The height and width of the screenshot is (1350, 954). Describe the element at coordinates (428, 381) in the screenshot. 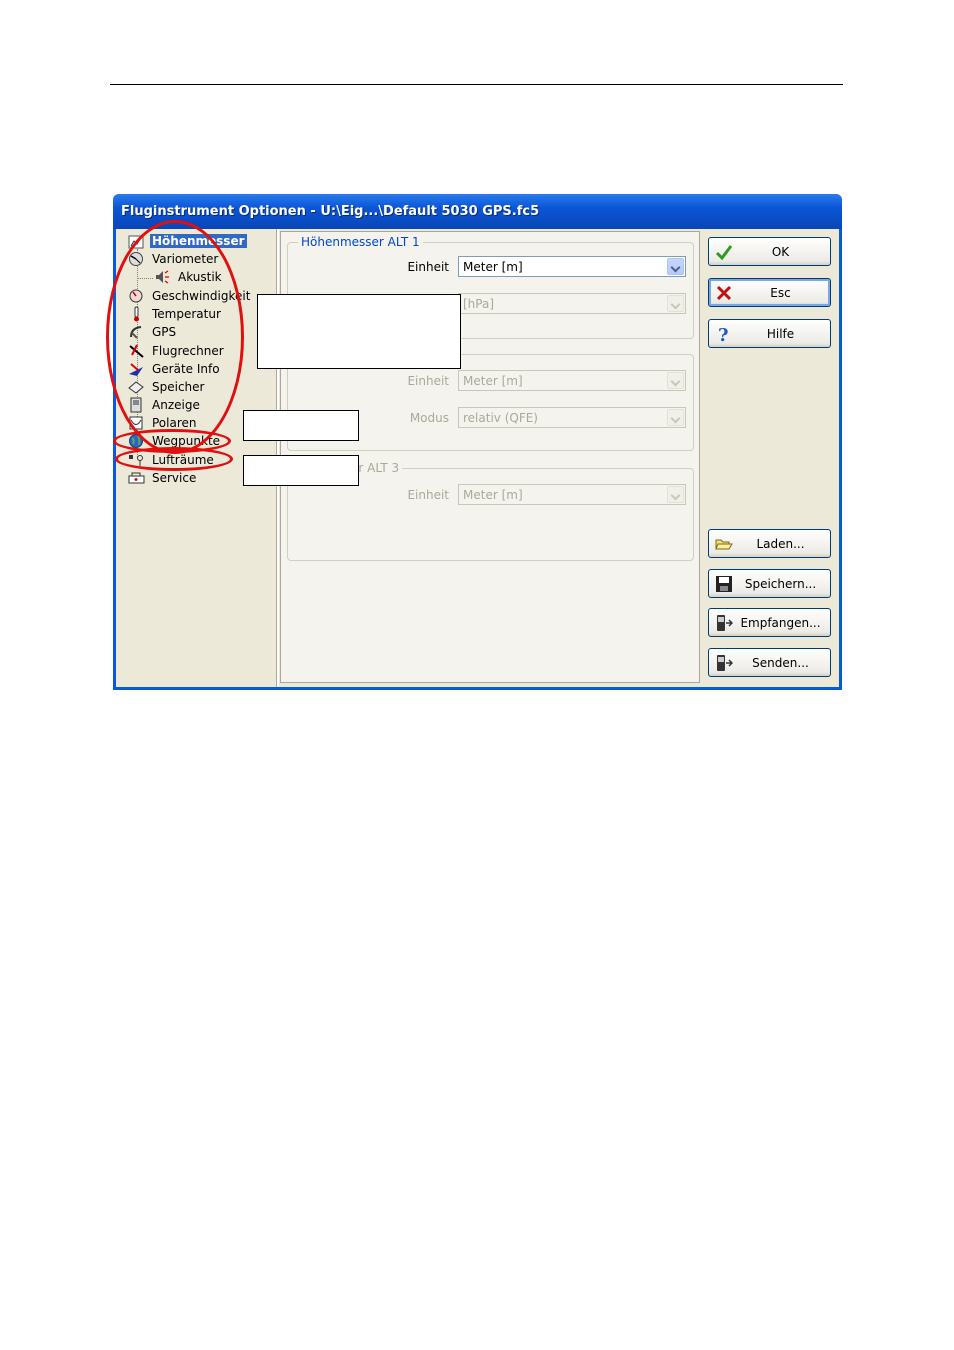

I see `alt2-einheit-label: Einheit` at that location.